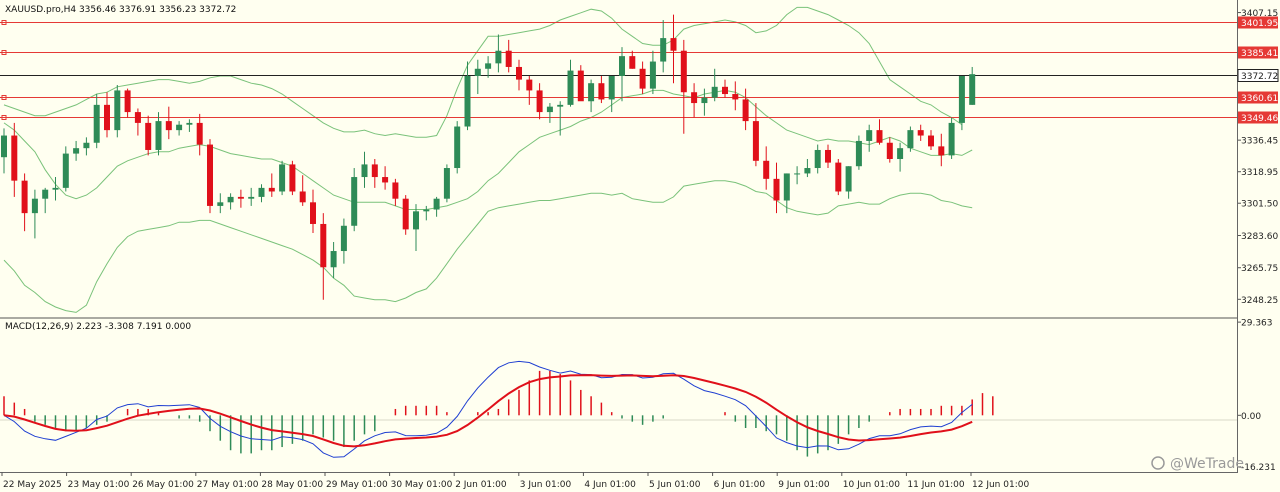  Describe the element at coordinates (1259, 77) in the screenshot. I see `current-price-label: 3372.72` at that location.